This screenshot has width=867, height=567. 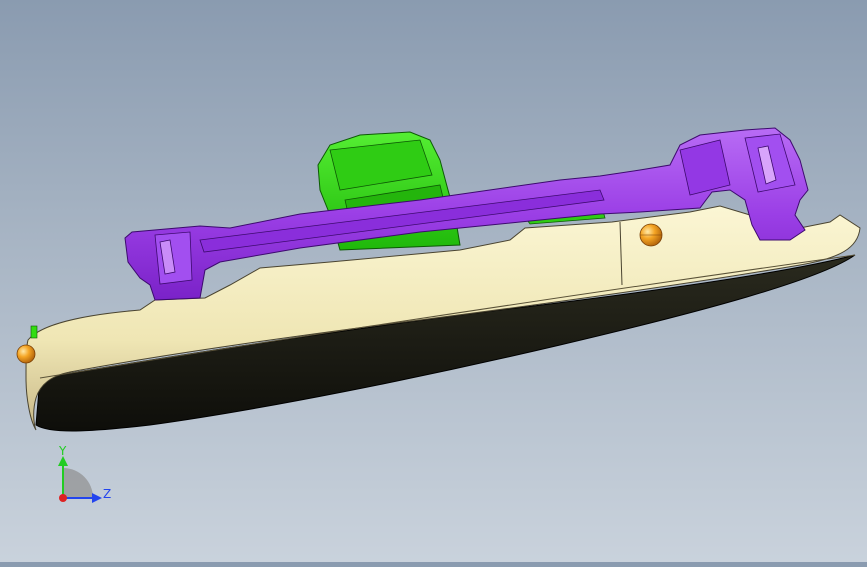 What do you see at coordinates (62, 451) in the screenshot?
I see `triad-label-y: Y` at bounding box center [62, 451].